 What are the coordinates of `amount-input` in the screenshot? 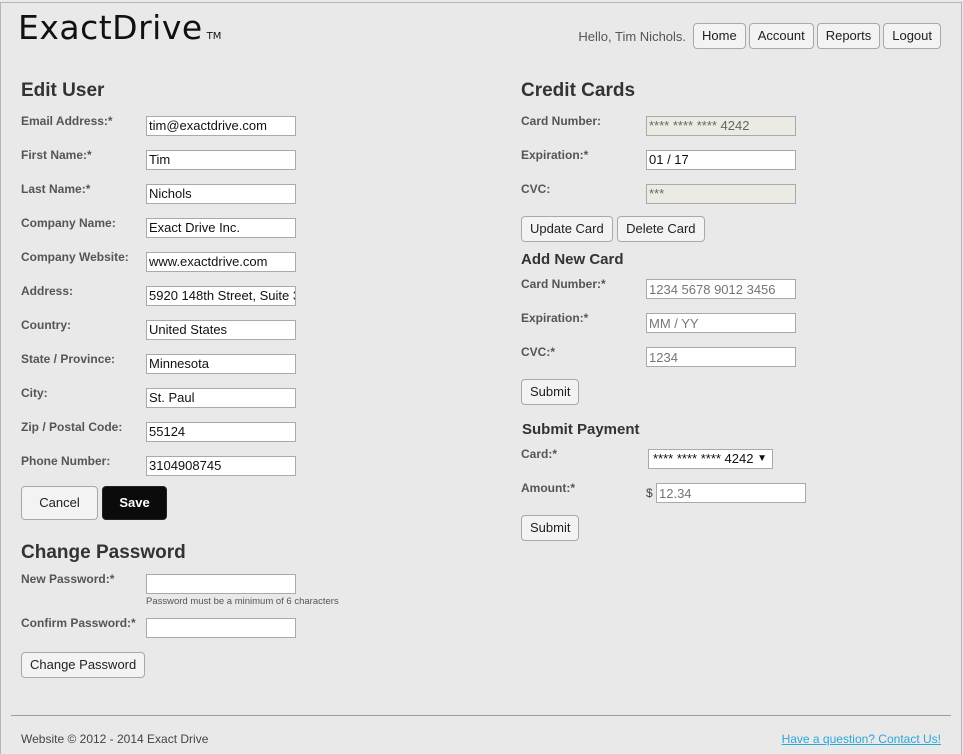 It's located at (731, 493).